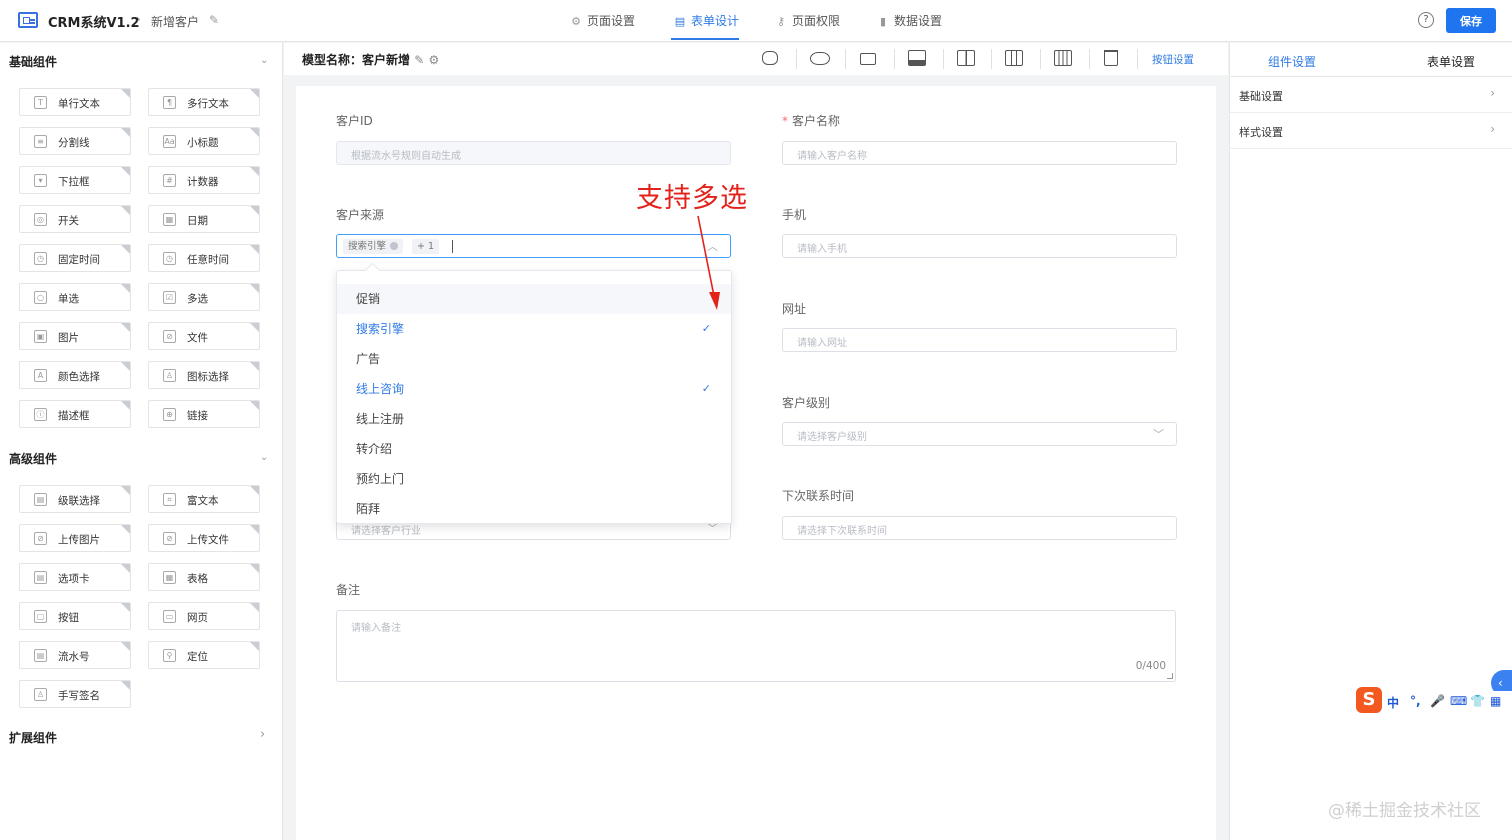 The height and width of the screenshot is (840, 1512). Describe the element at coordinates (1170, 676) in the screenshot. I see `resize-handle` at that location.